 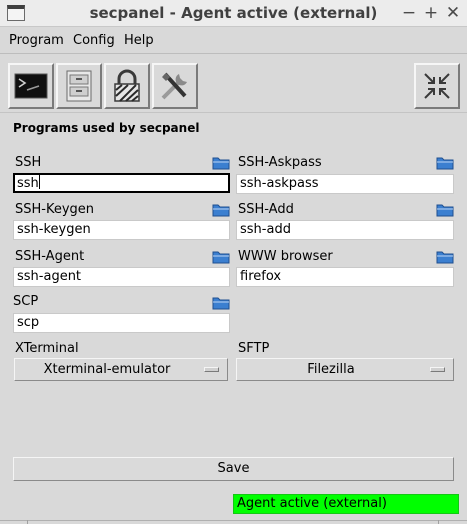 I want to click on terminal-icon, so click(x=31, y=86).